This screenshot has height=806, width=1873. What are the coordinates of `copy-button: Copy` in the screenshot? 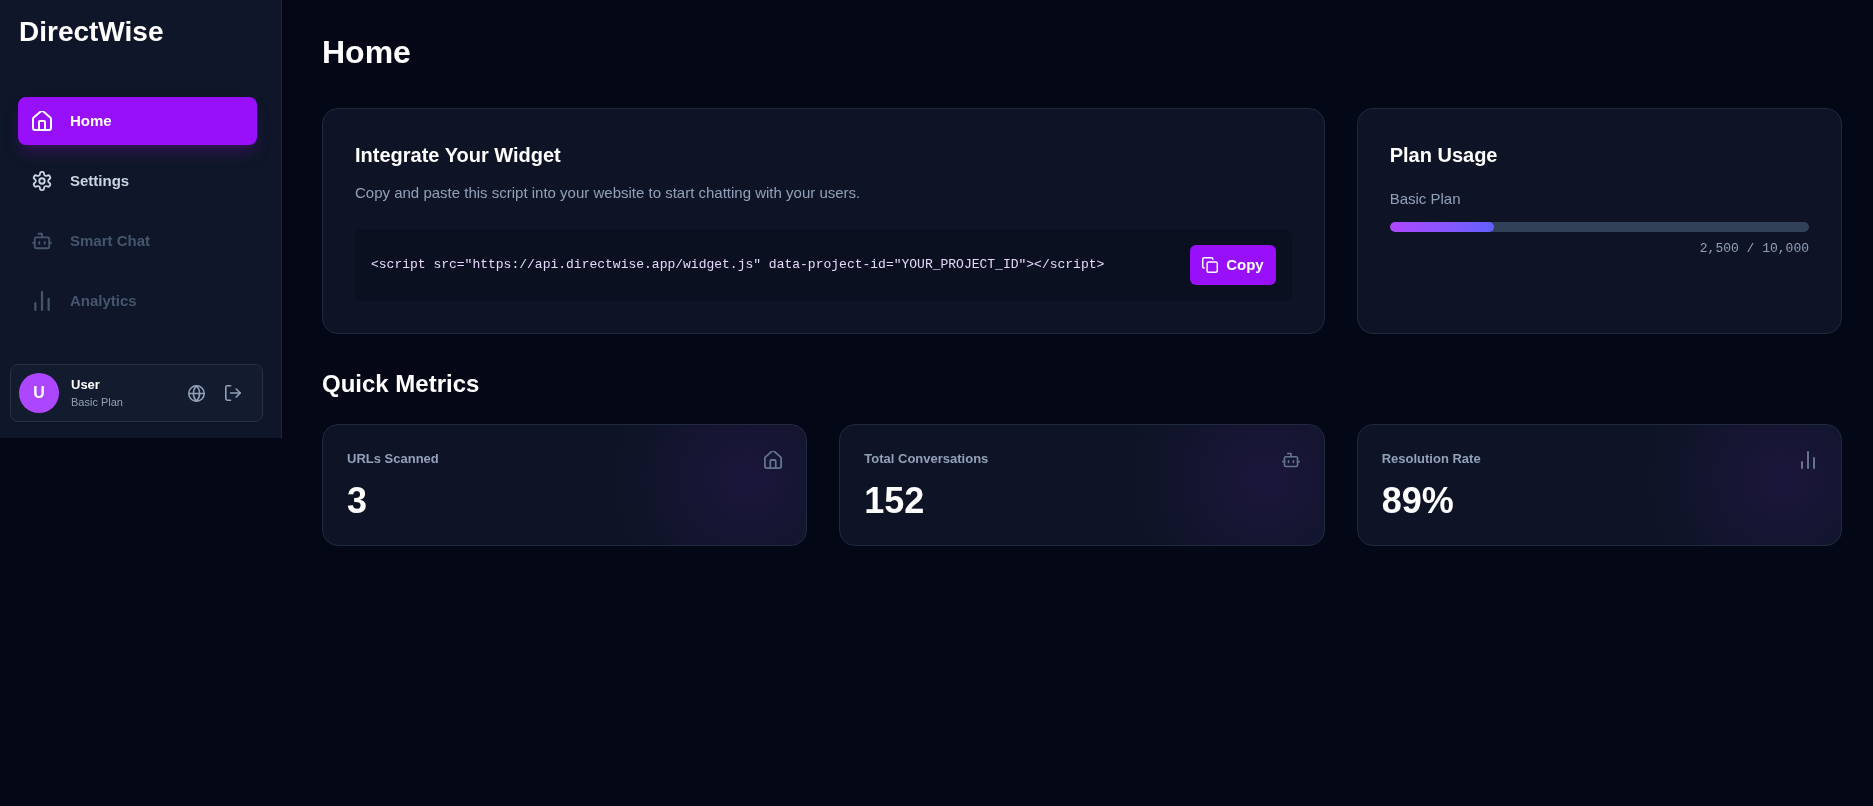 It's located at (1233, 265).